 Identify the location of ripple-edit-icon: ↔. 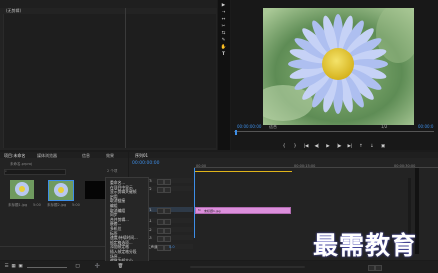
(223, 19).